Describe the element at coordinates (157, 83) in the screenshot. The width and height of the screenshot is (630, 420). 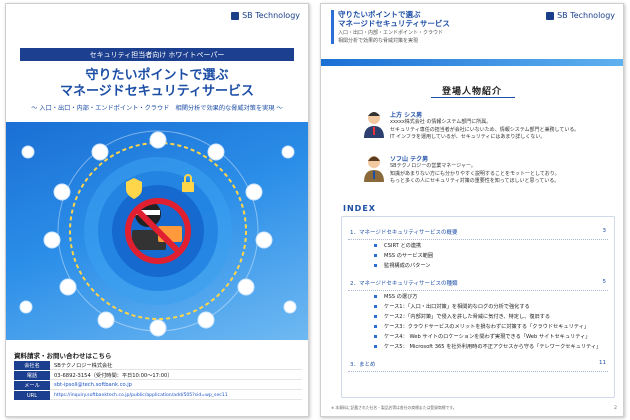
I see `cover-title: 守りたいポイントで選ぶ マネージドセキュリティサービス` at that location.